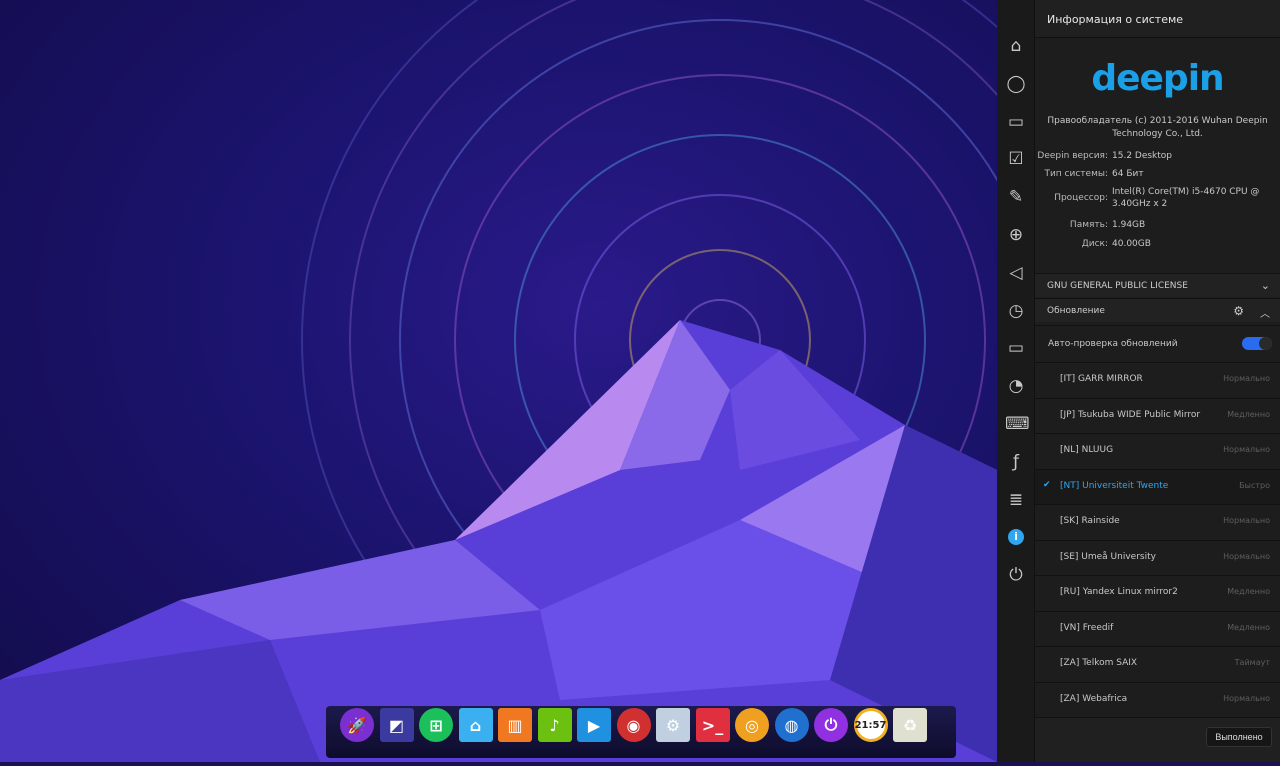 This screenshot has height=766, width=1280. What do you see at coordinates (554, 725) in the screenshot?
I see `music-icon: ♪` at bounding box center [554, 725].